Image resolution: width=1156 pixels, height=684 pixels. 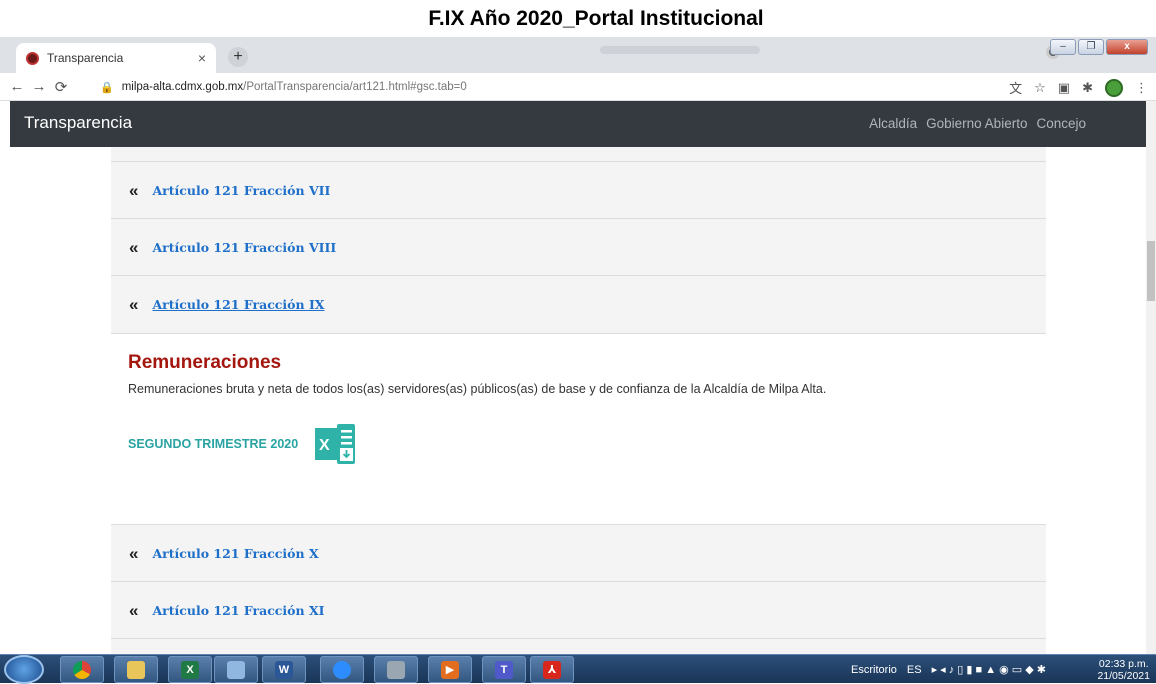 I want to click on browser-tab: Transparencia ×, so click(x=116, y=58).